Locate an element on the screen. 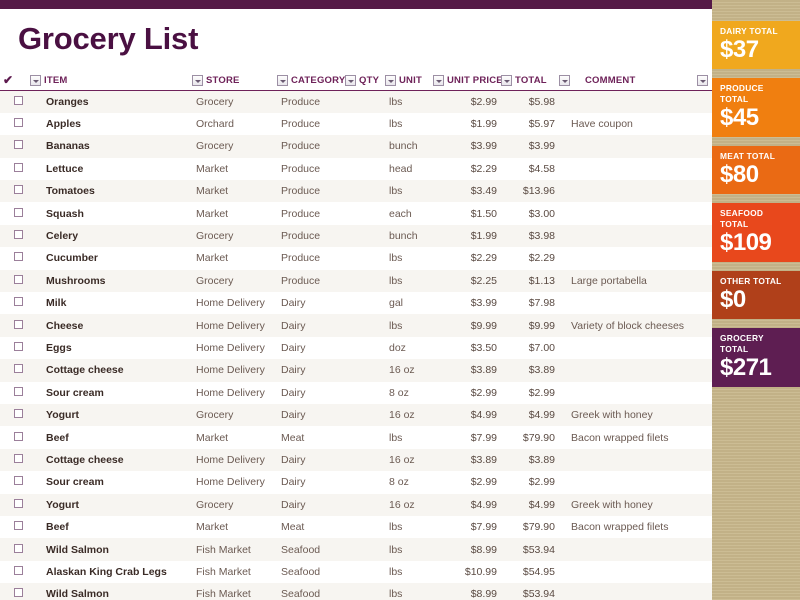 Image resolution: width=800 pixels, height=600 pixels. cell-item: Cucumber is located at coordinates (111, 258).